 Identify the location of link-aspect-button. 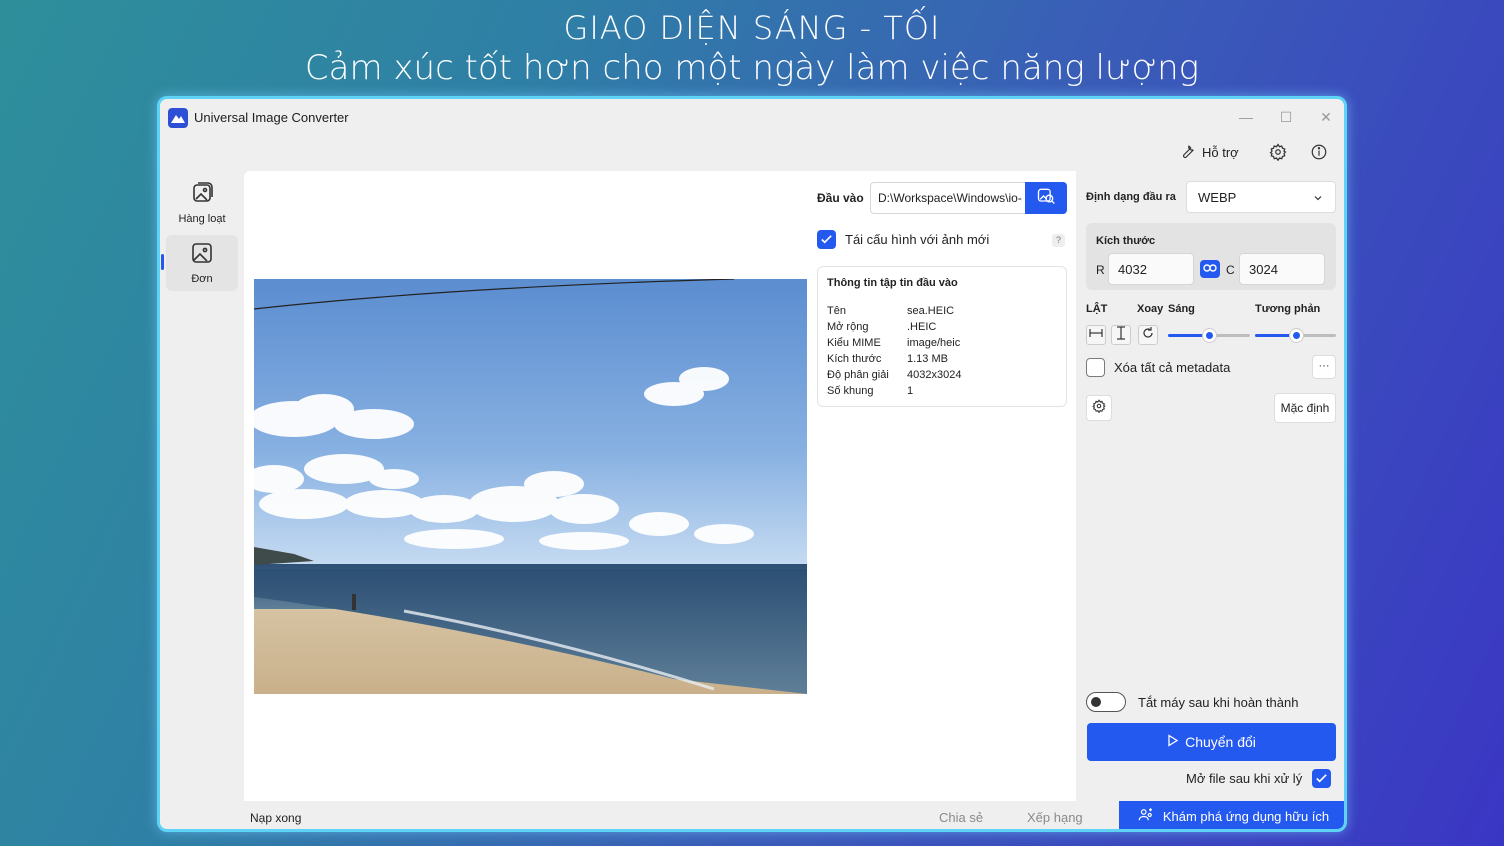
(1210, 269).